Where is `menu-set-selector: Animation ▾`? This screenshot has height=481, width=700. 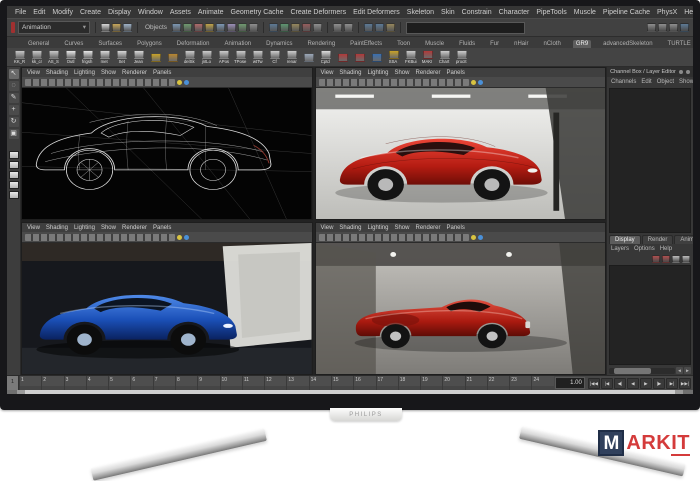
menu-set-selector: Animation ▾ is located at coordinates (54, 27).